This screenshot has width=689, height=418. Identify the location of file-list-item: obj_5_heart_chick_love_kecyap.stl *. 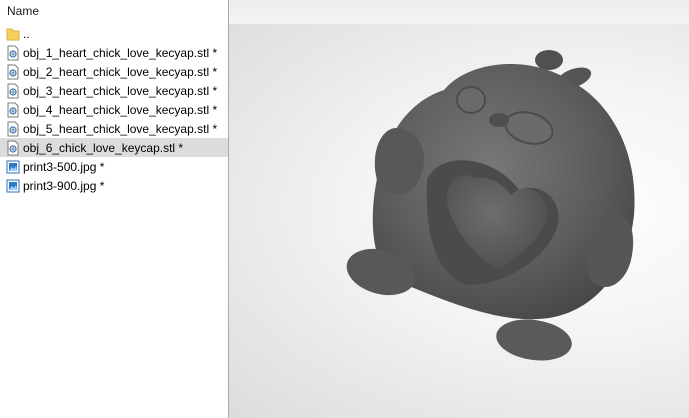
(114, 128).